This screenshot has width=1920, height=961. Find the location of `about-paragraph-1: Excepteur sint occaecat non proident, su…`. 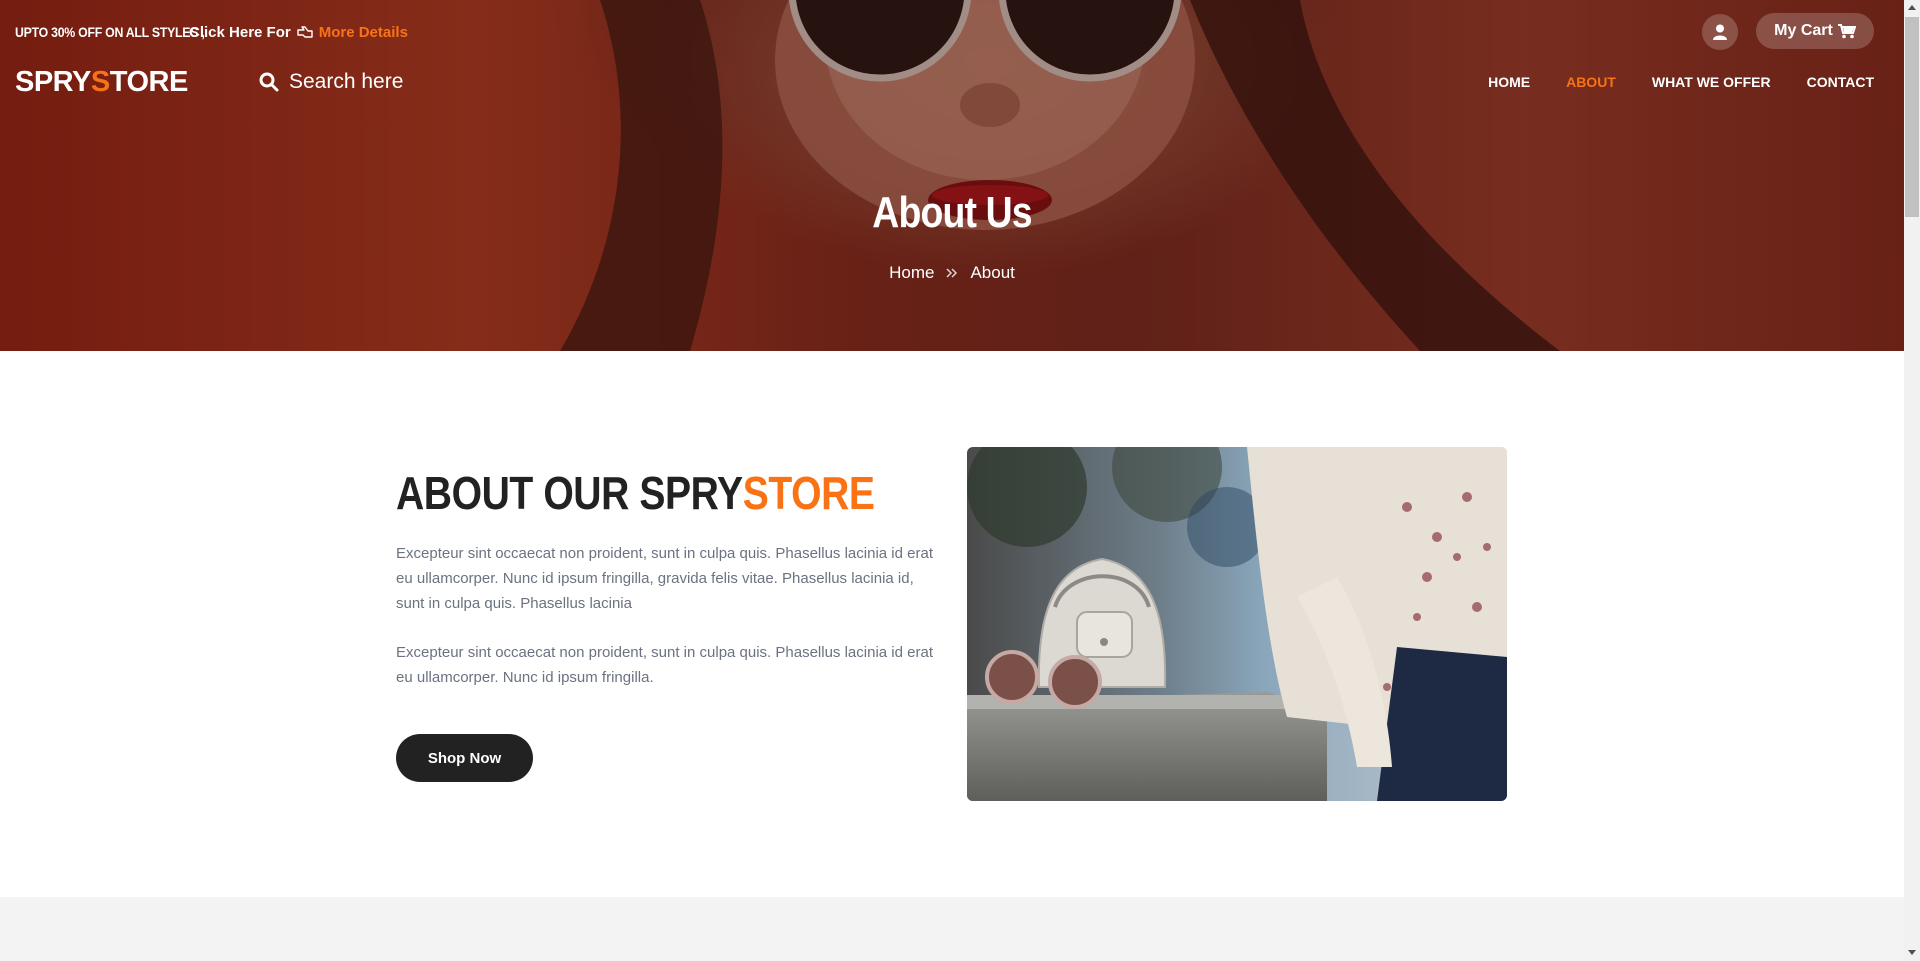

about-paragraph-1: Excepteur sint occaecat non proident, su… is located at coordinates (664, 578).